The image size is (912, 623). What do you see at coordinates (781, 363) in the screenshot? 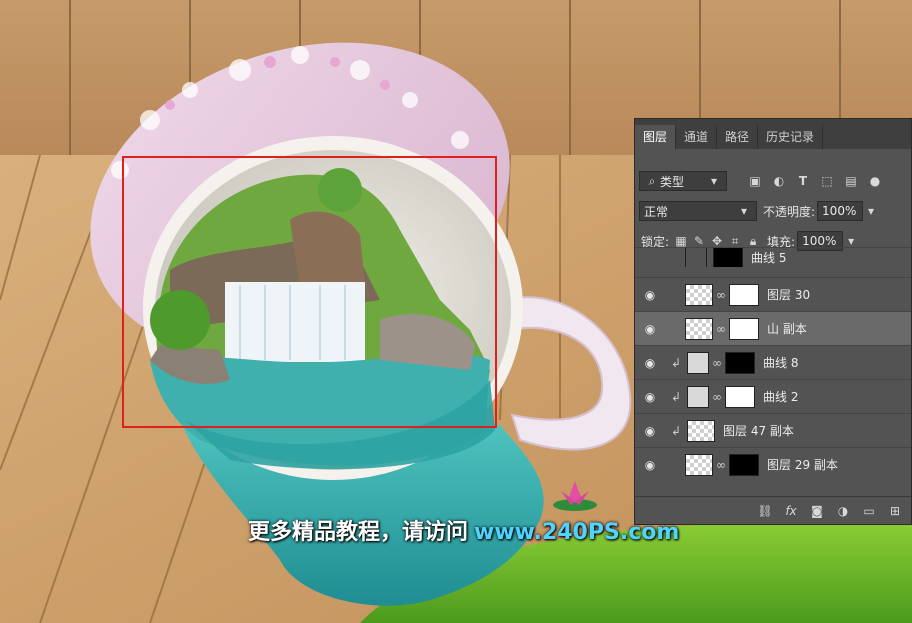
I see `layer-name: 曲线 8` at bounding box center [781, 363].